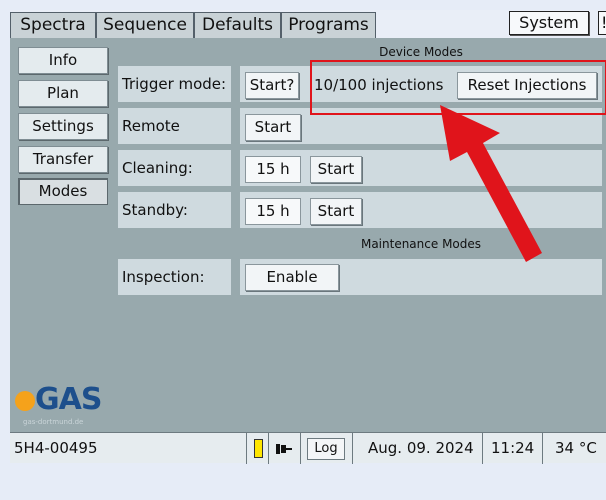 The image size is (606, 500). Describe the element at coordinates (272, 85) in the screenshot. I see `trigger-start-button: Start?` at that location.